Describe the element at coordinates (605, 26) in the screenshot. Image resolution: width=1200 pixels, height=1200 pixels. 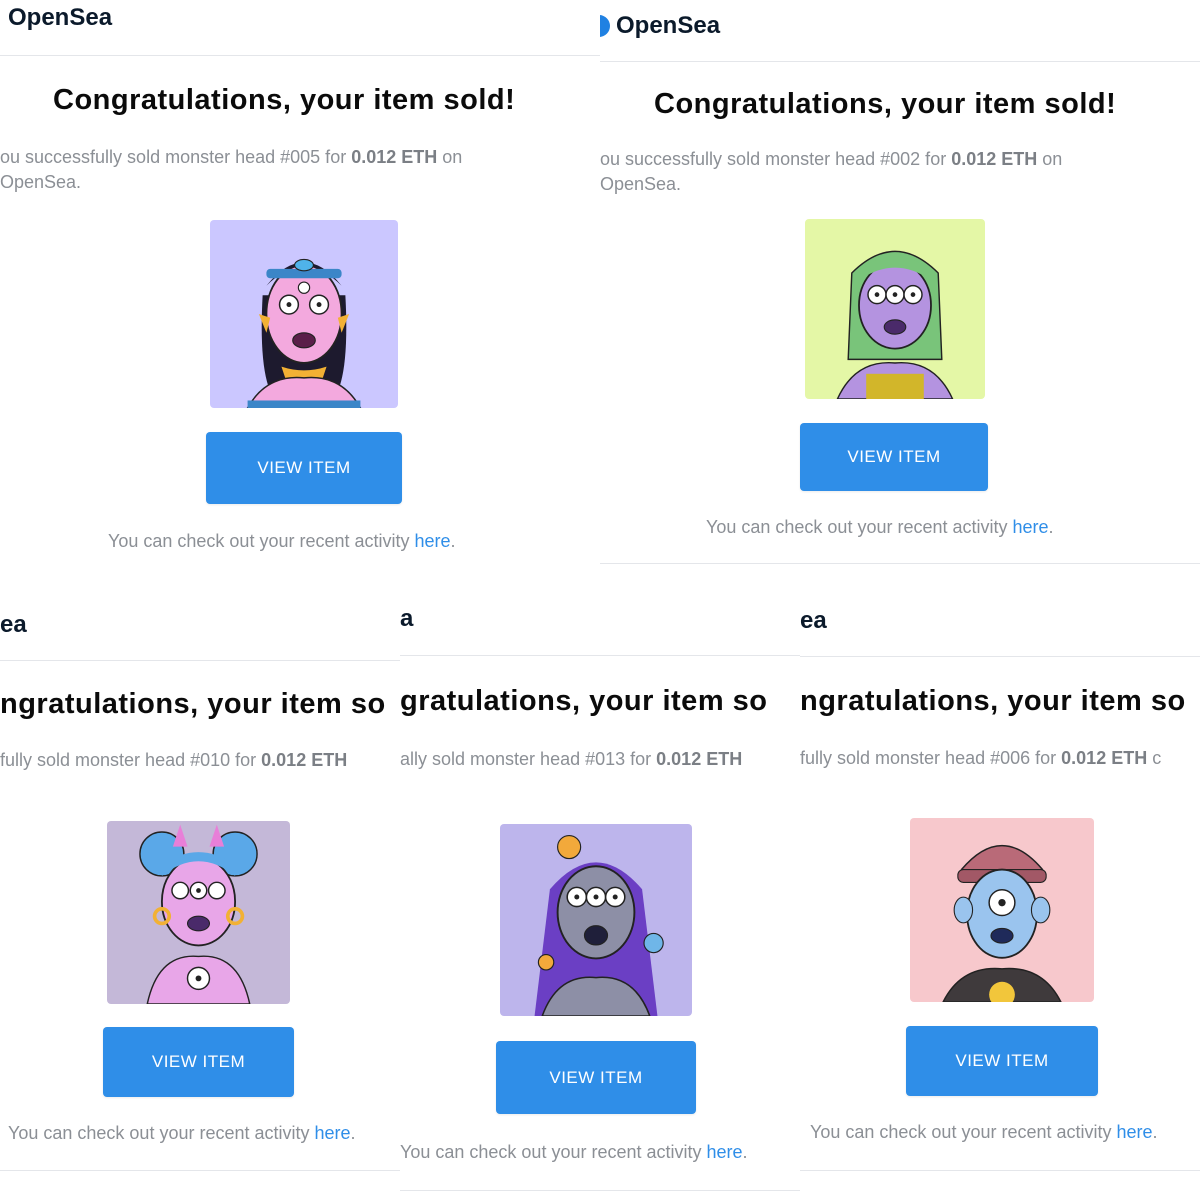
I see `opensea-logo-icon` at that location.